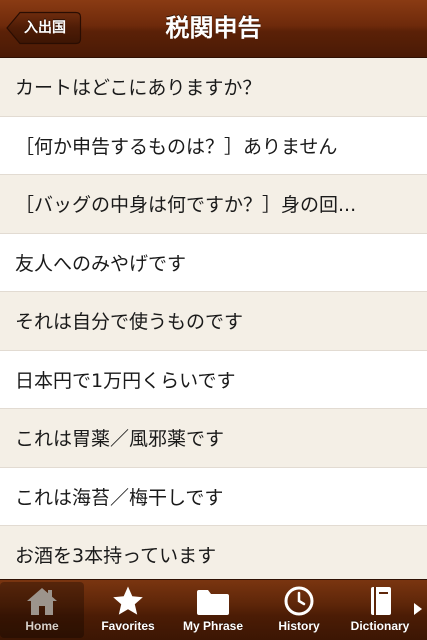 The height and width of the screenshot is (640, 427). Describe the element at coordinates (129, 322) in the screenshot. I see `list-item-text: それは自分で使うものです` at that location.